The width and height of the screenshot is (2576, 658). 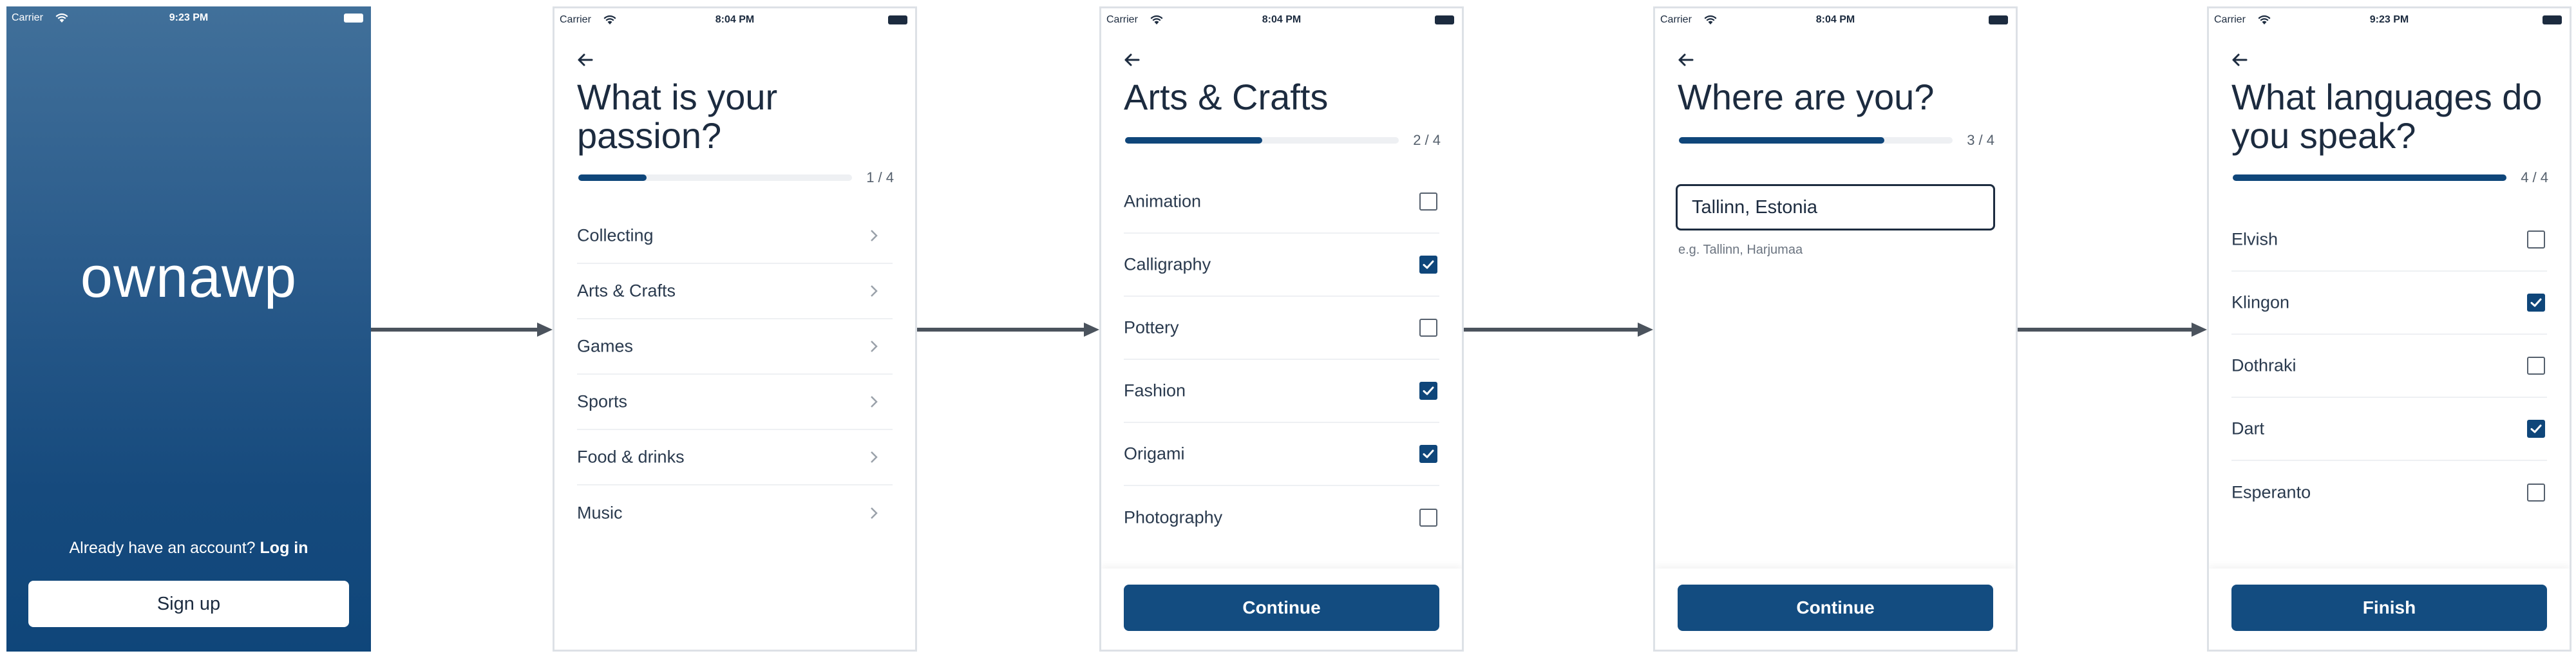 What do you see at coordinates (1427, 140) in the screenshot?
I see `progress-label: 2 / 4` at bounding box center [1427, 140].